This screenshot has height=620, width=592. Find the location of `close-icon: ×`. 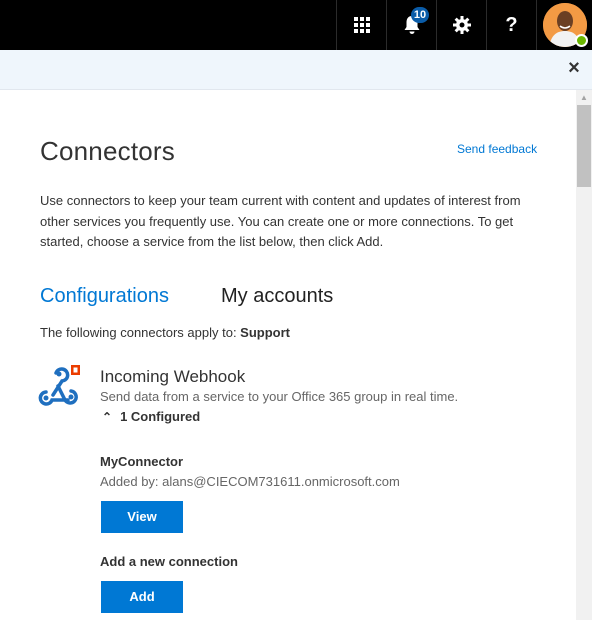

close-icon: × is located at coordinates (574, 68).